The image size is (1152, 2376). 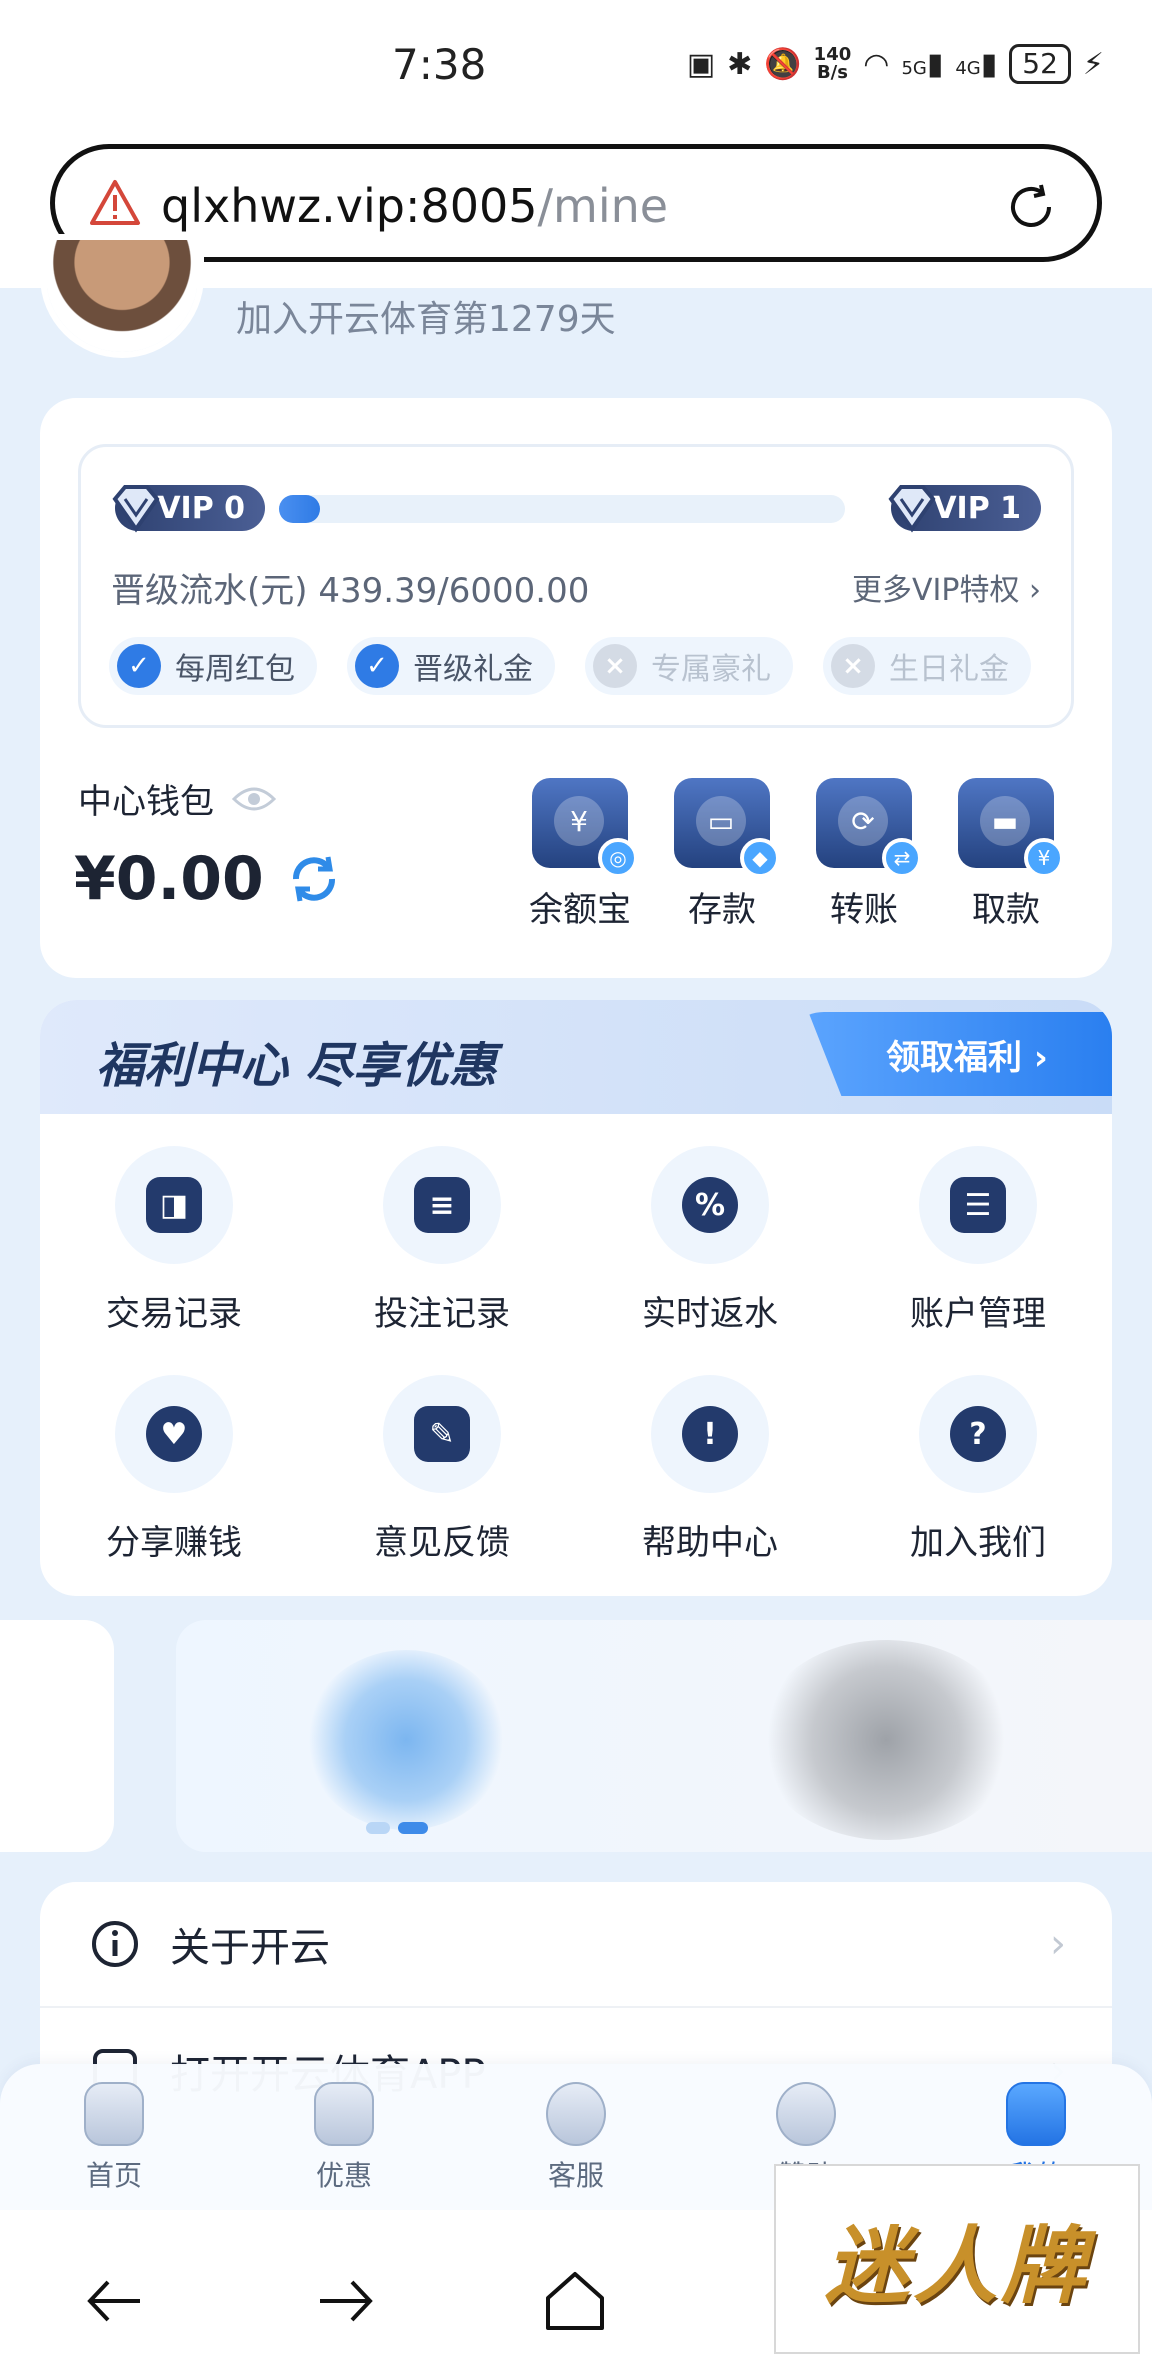 I want to click on vip-gem-icon, so click(x=136, y=509).